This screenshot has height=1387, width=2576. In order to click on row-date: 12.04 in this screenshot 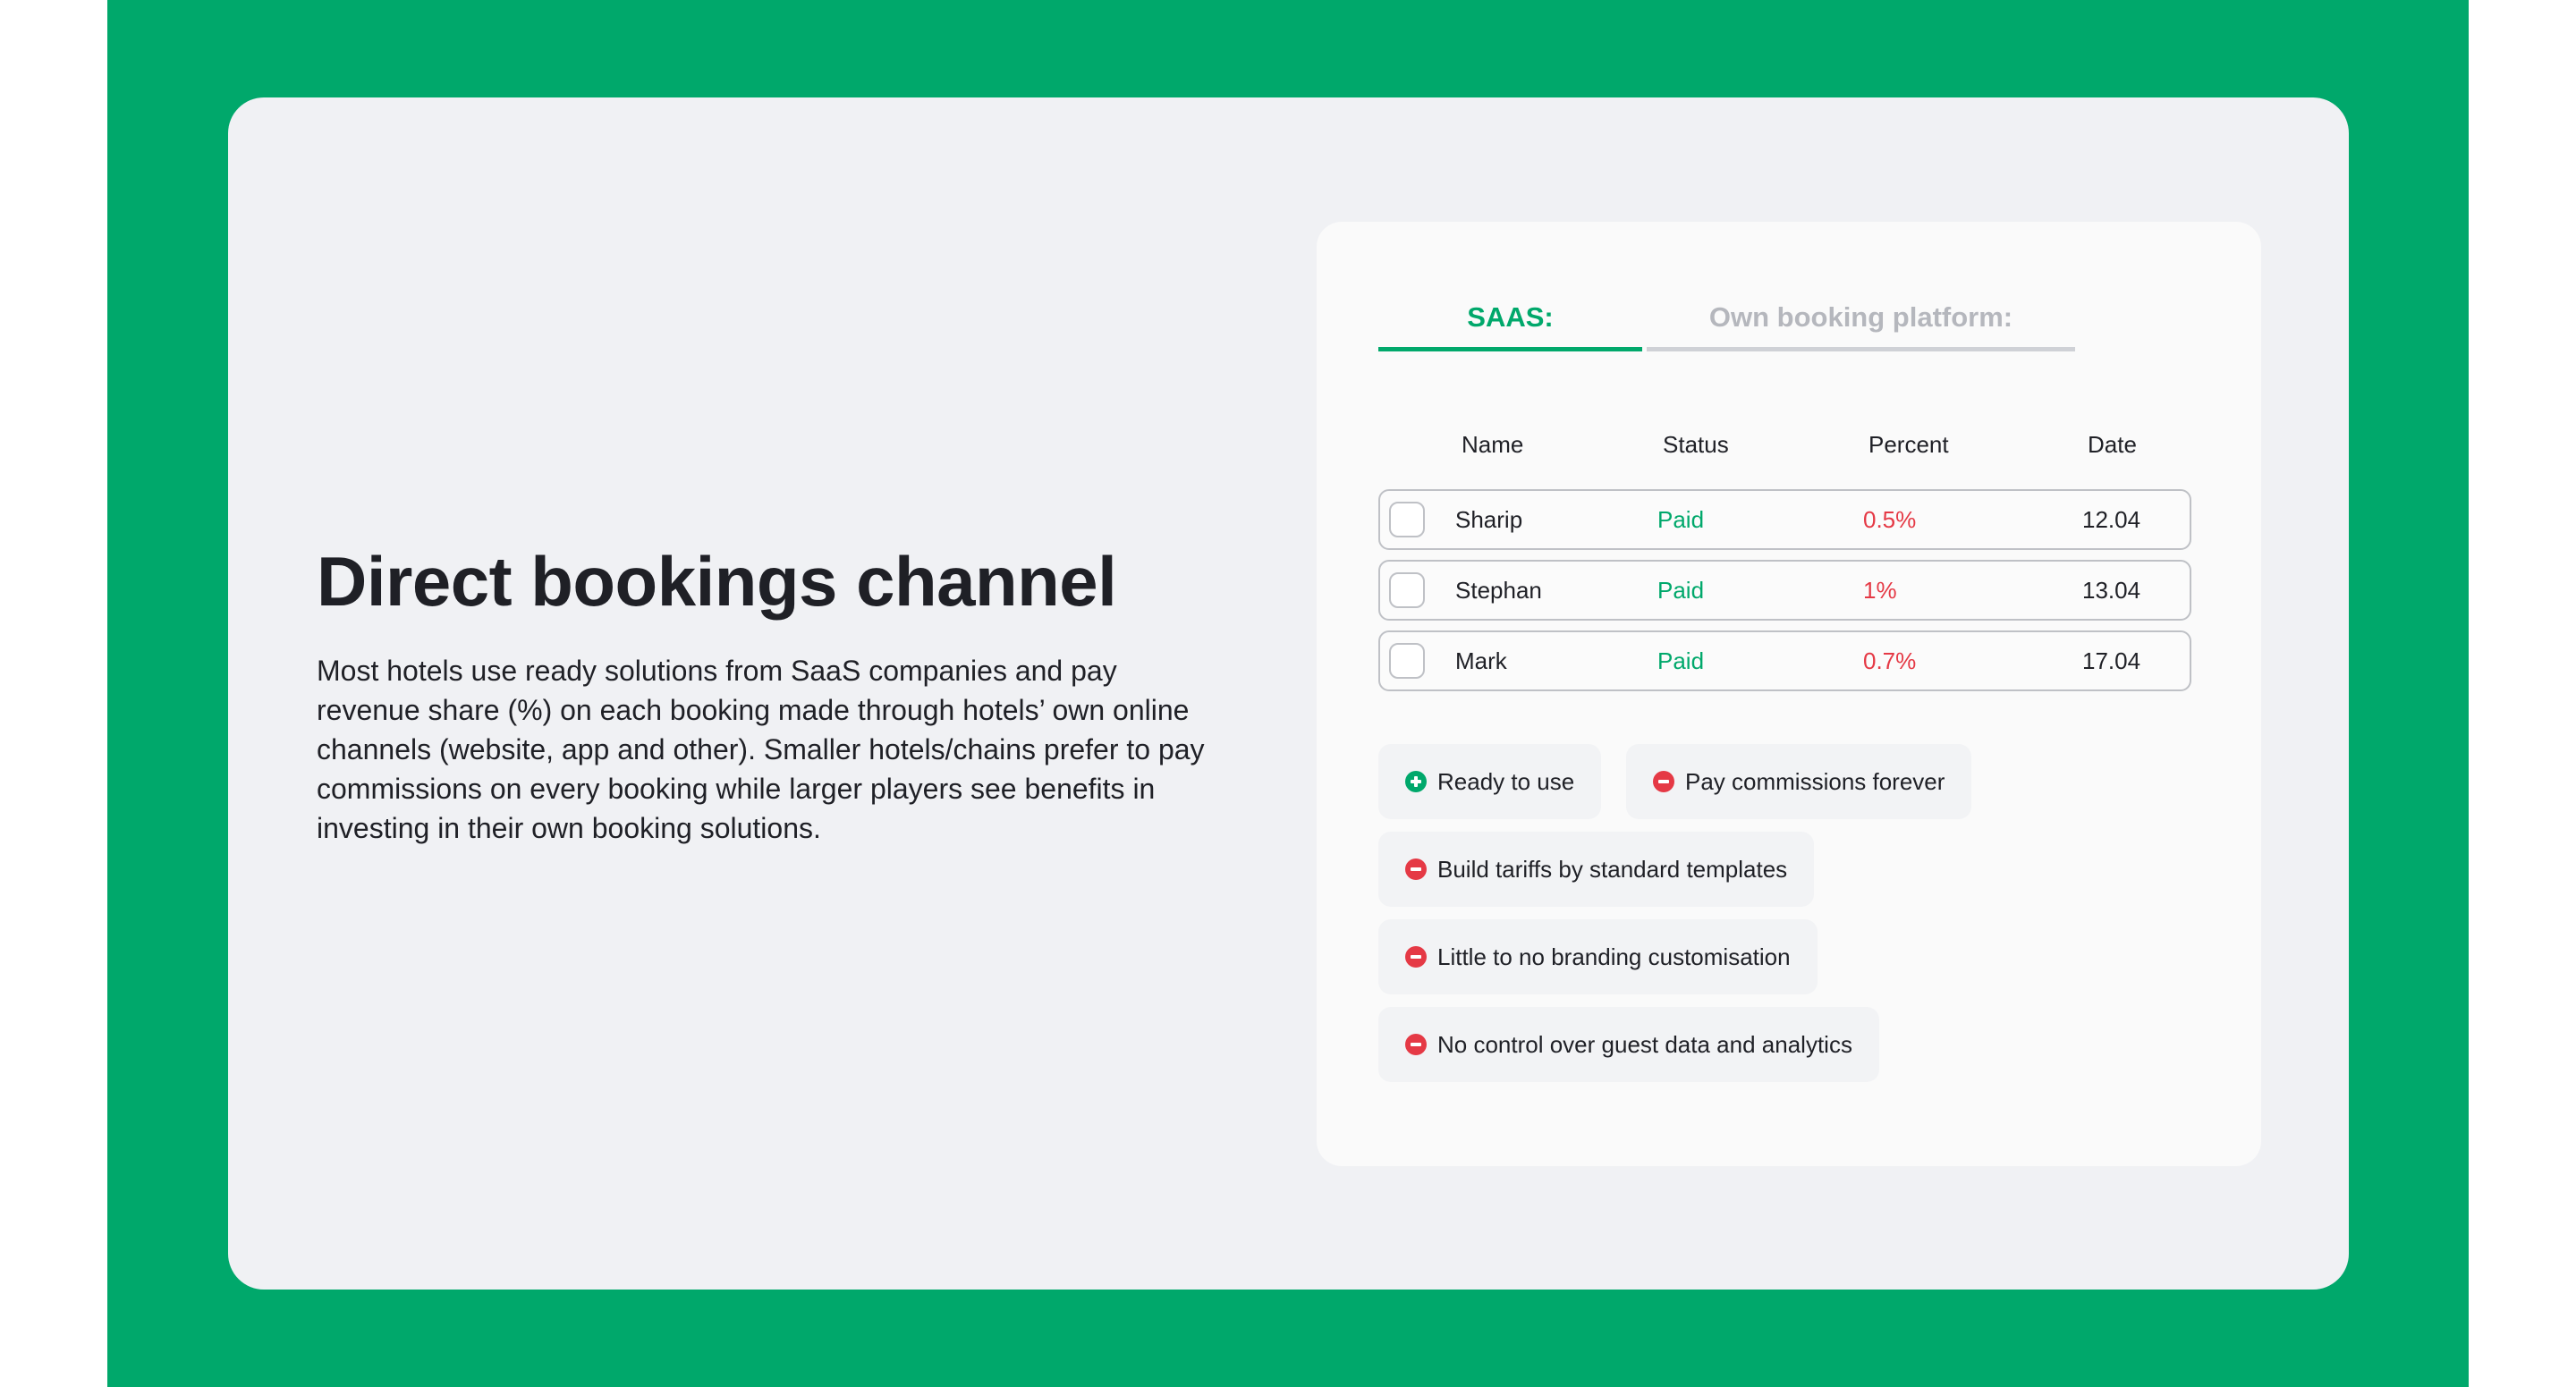, I will do `click(2111, 519)`.